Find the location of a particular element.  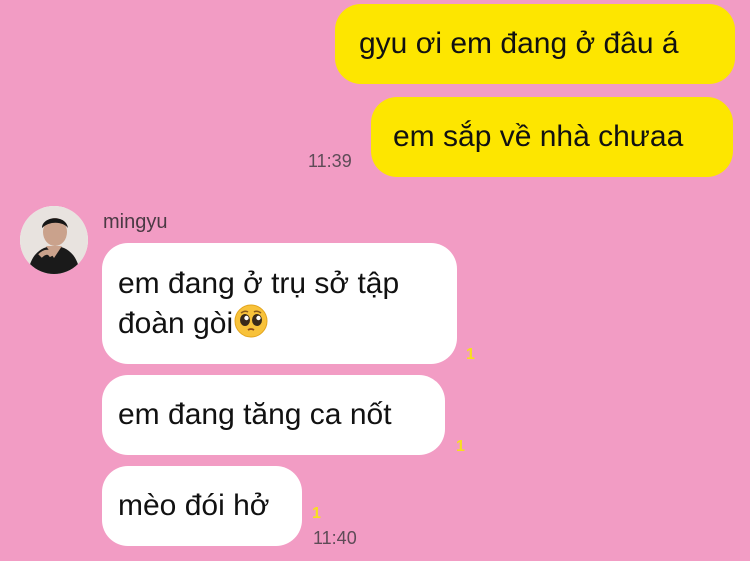

incoming-message-bubble: mèo đói hở is located at coordinates (202, 506).